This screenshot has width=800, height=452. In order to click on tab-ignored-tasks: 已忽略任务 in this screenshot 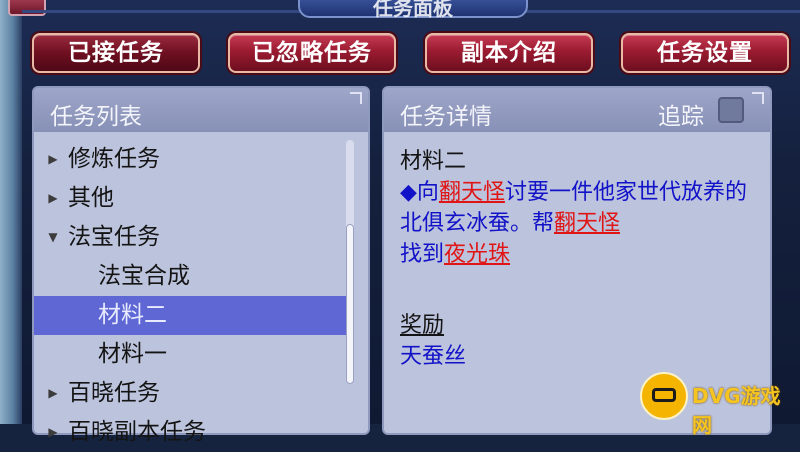, I will do `click(312, 53)`.